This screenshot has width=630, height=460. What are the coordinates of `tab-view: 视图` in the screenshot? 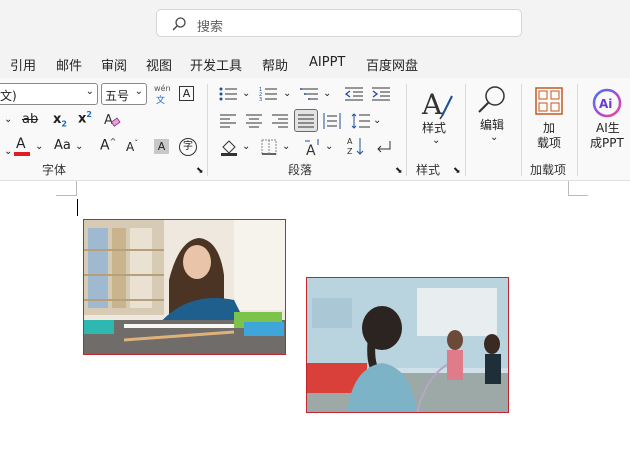 It's located at (159, 64).